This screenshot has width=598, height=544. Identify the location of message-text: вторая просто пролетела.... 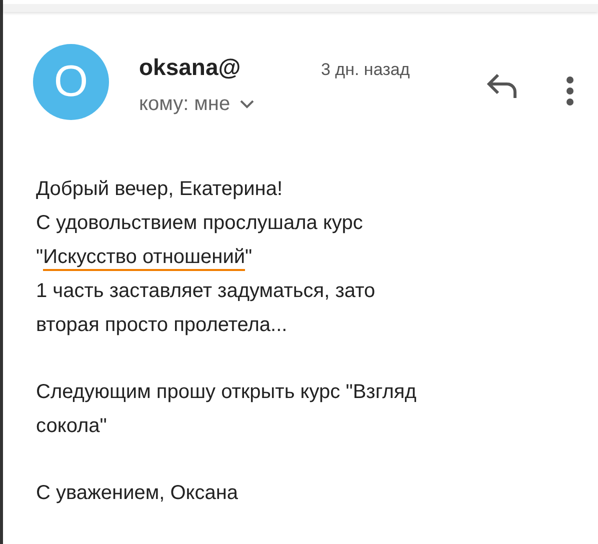
(162, 325).